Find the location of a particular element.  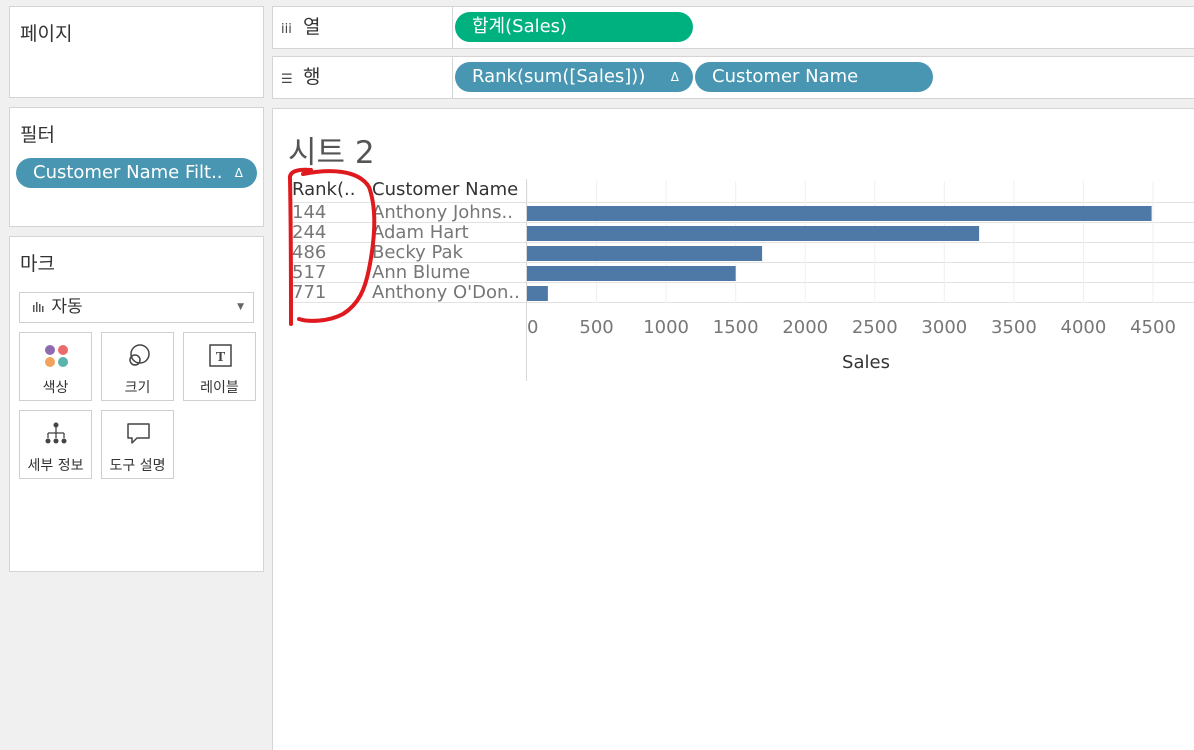

speech-bubble-icon is located at coordinates (137, 434).